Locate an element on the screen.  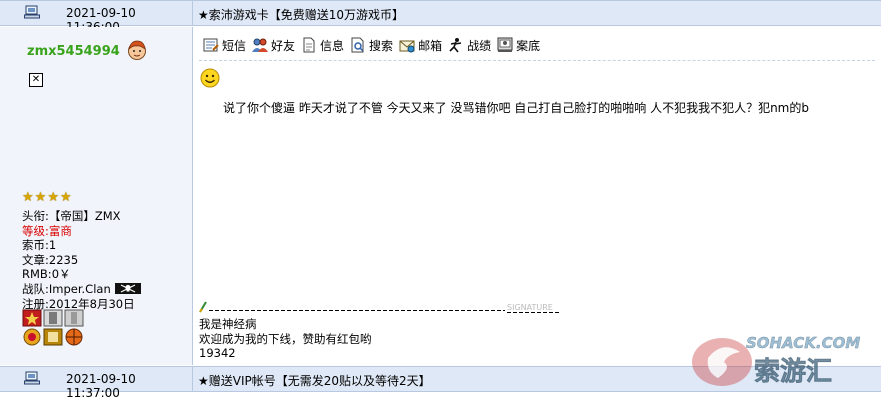
archive-label: 案底 is located at coordinates (528, 45).